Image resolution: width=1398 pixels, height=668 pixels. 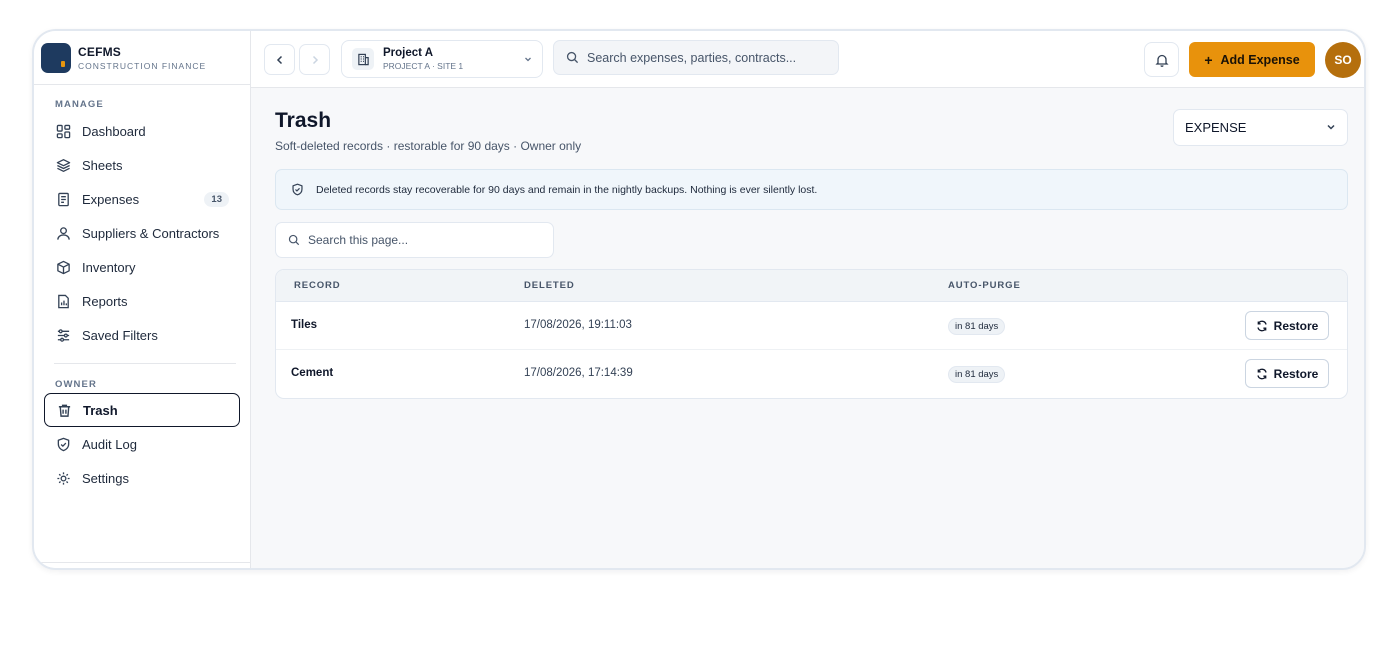 What do you see at coordinates (707, 57) in the screenshot?
I see `global-search-input` at bounding box center [707, 57].